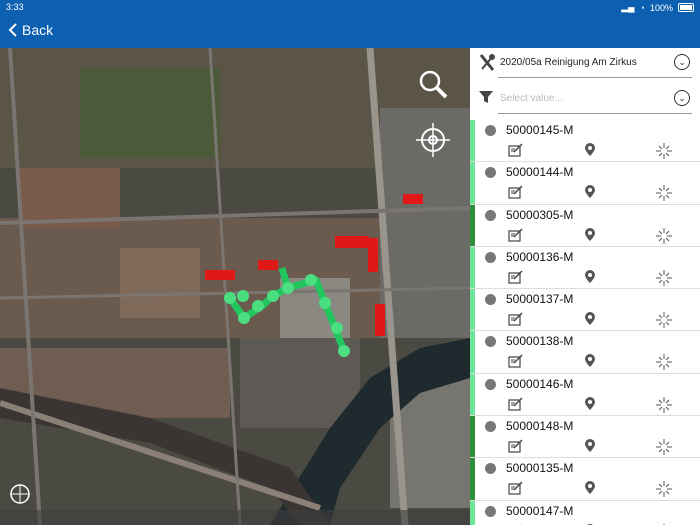 Image resolution: width=700 pixels, height=525 pixels. I want to click on list-item: 50000145-M, so click(585, 141).